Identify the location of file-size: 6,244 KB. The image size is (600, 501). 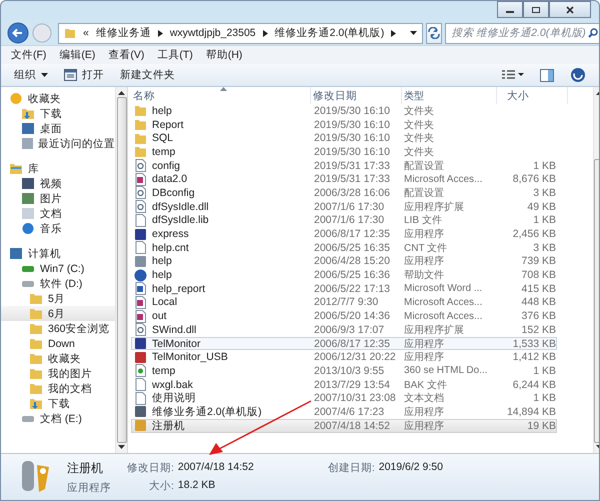
(534, 384).